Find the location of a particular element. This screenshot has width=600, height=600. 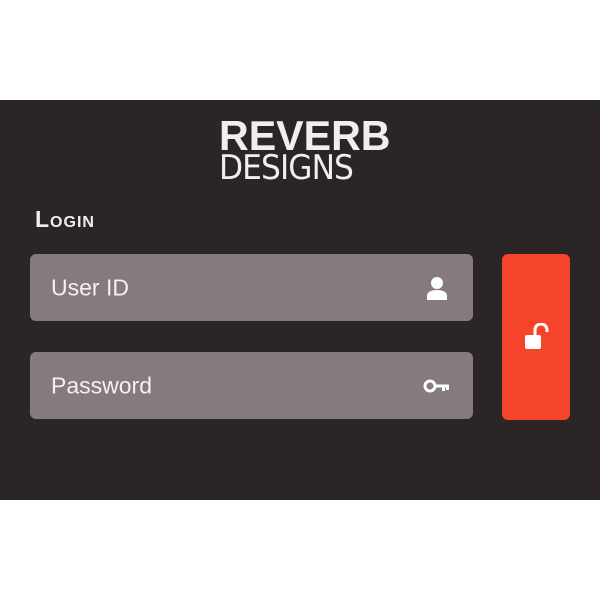

unlock-icon is located at coordinates (536, 336).